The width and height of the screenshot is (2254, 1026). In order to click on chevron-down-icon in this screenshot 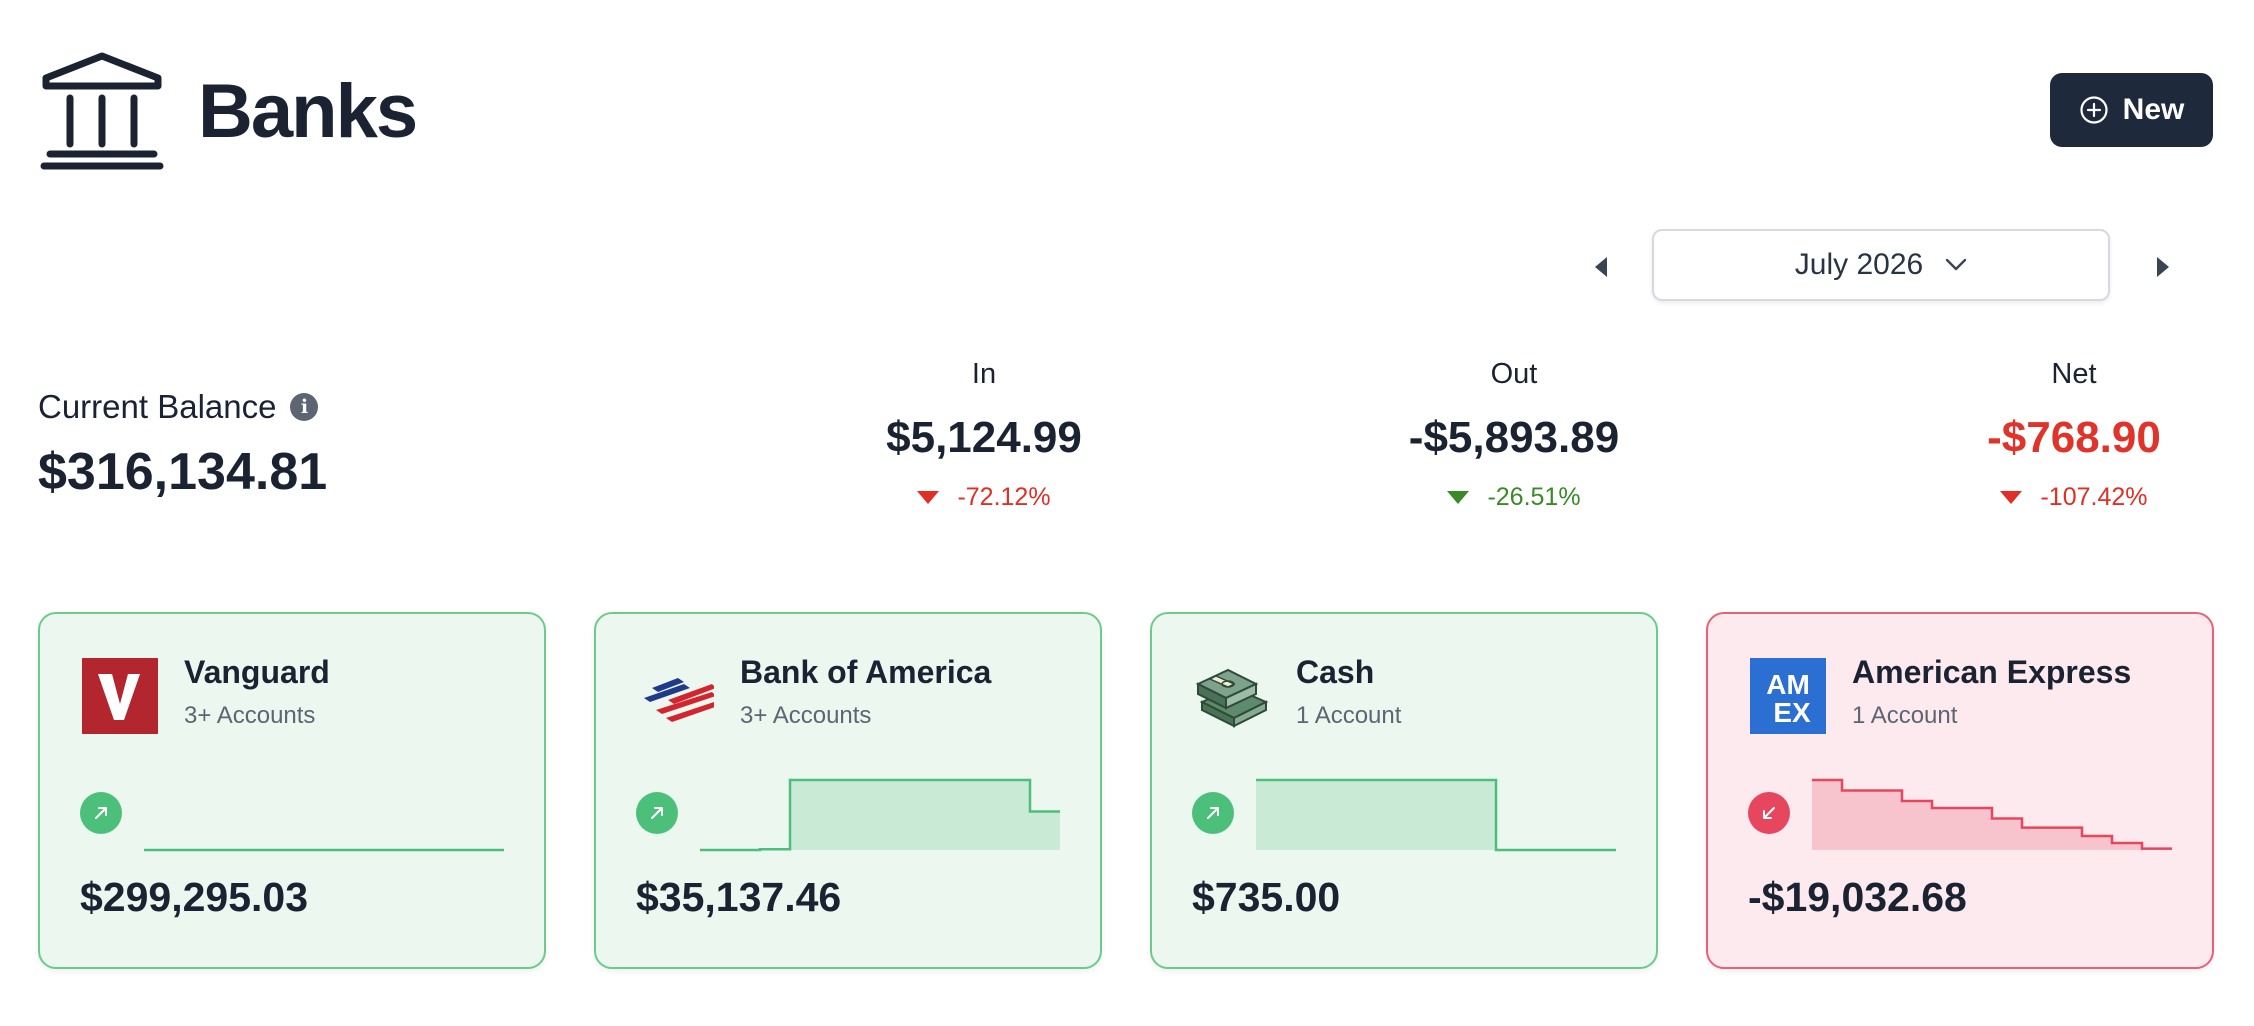, I will do `click(1956, 264)`.